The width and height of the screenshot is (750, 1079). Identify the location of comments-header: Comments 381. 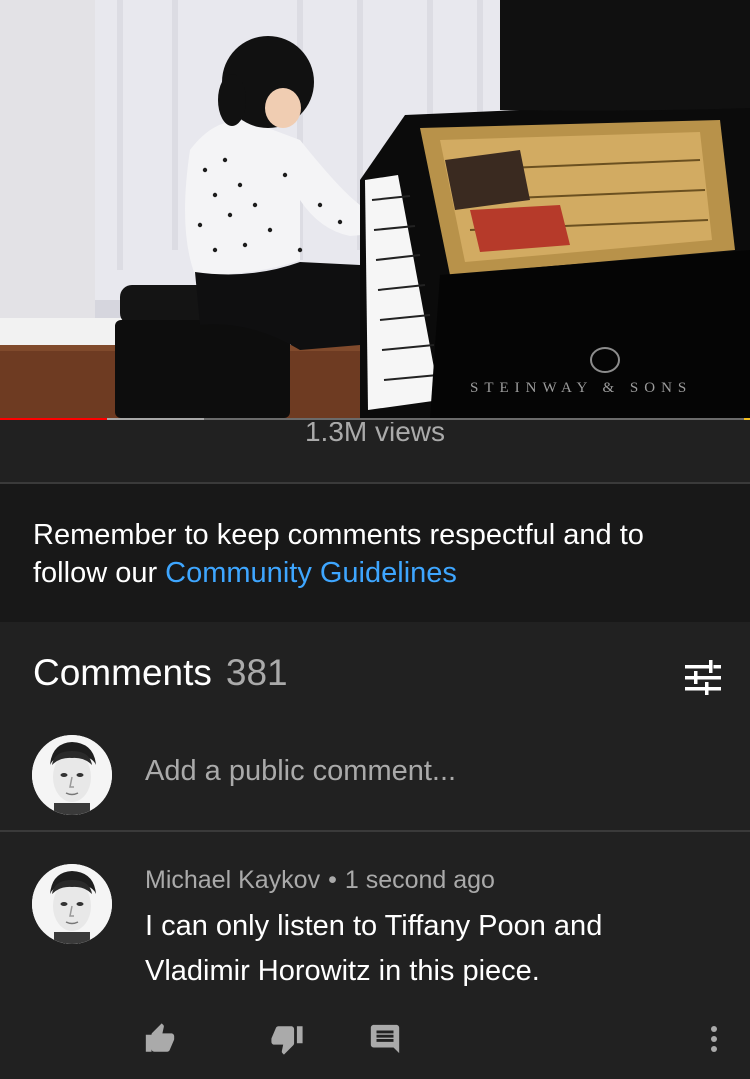
(378, 680).